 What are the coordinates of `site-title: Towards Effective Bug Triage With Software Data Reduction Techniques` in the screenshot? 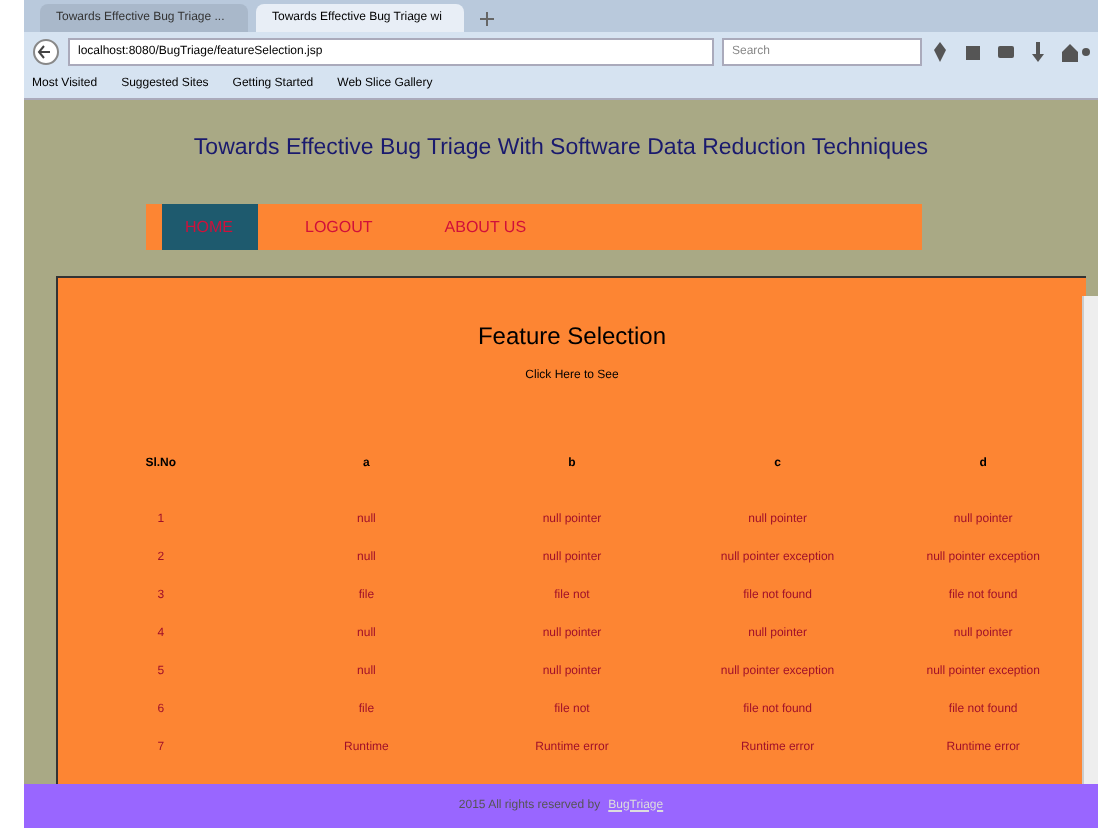 It's located at (561, 149).